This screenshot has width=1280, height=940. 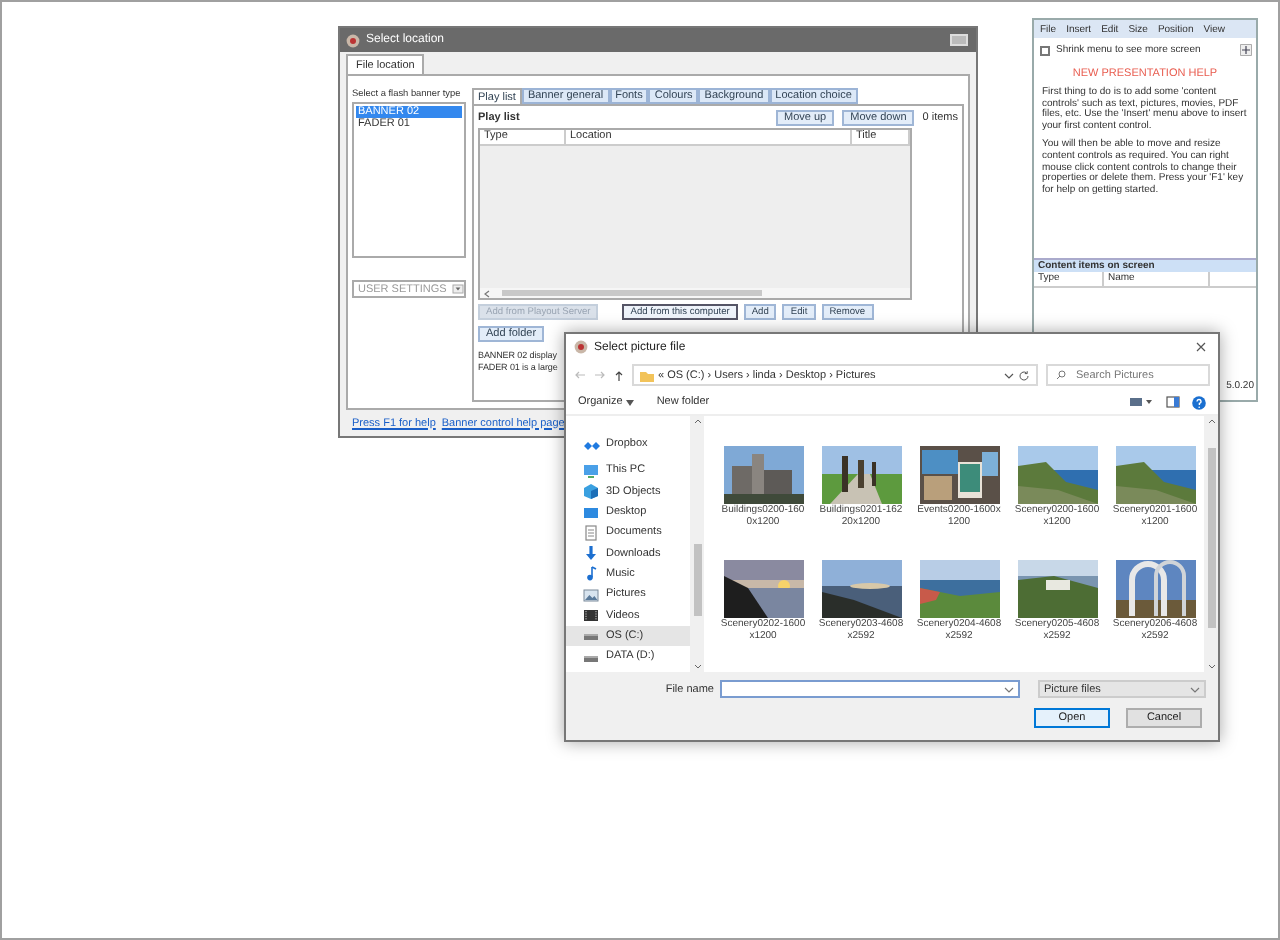 I want to click on file-name-field, so click(x=870, y=689).